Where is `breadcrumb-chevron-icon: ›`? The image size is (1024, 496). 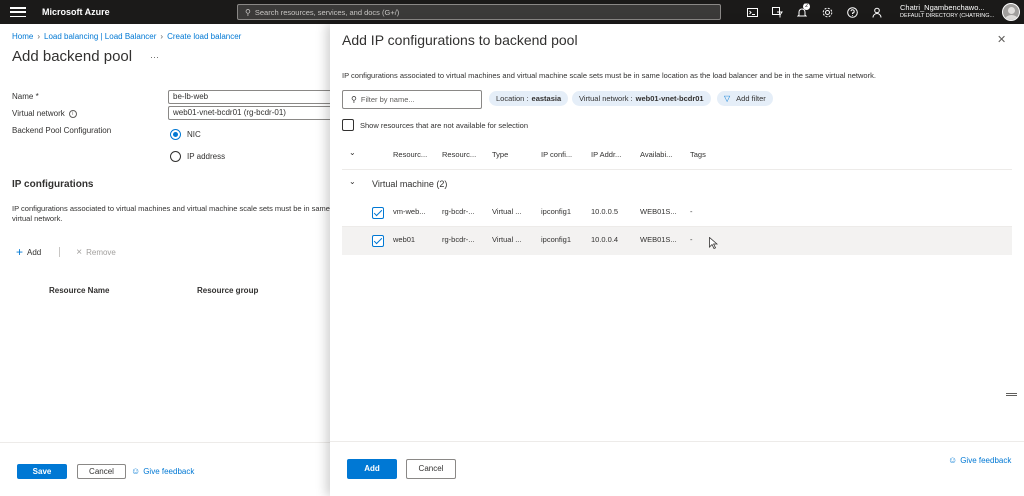
breadcrumb-chevron-icon: › is located at coordinates (39, 36).